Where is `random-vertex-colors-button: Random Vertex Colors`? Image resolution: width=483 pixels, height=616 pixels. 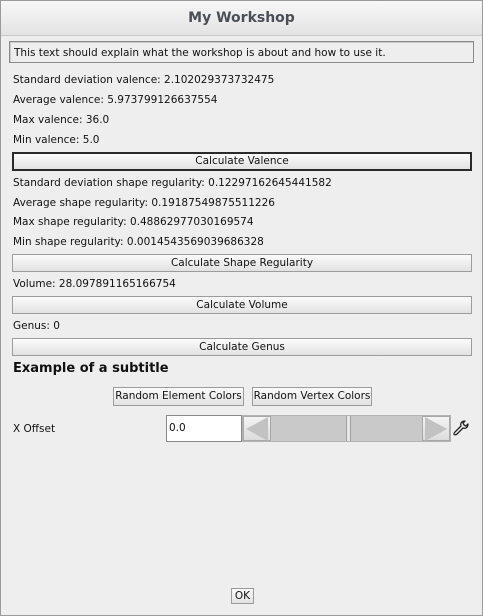 random-vertex-colors-button: Random Vertex Colors is located at coordinates (312, 396).